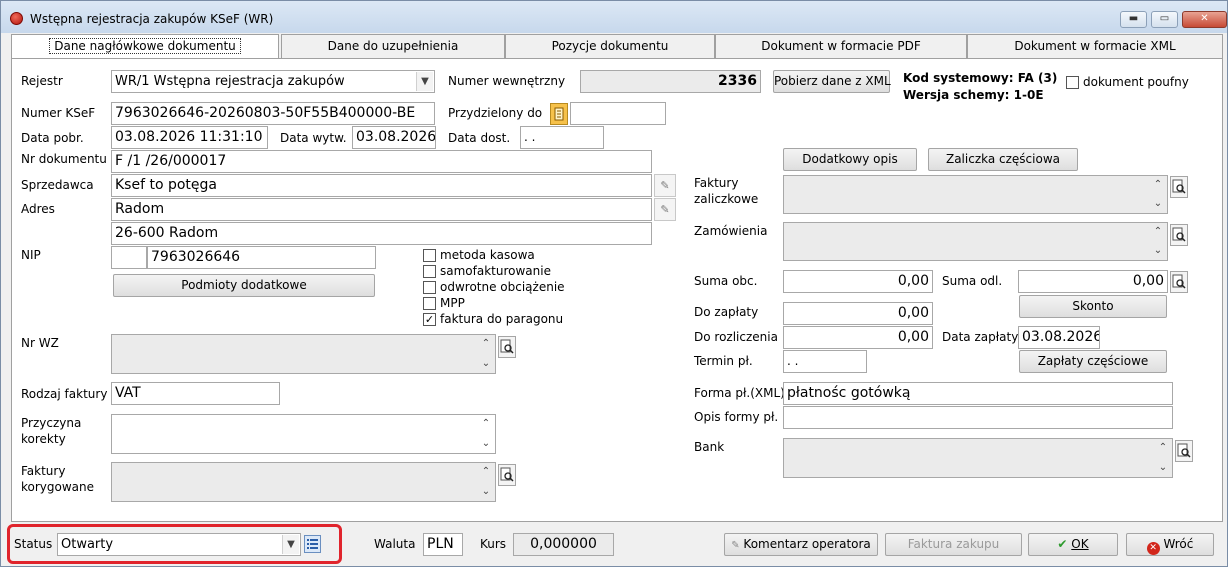 This screenshot has width=1228, height=567. What do you see at coordinates (1003, 159) in the screenshot?
I see `zaliczka-czesciowa-button: Zaliczka częściowa` at bounding box center [1003, 159].